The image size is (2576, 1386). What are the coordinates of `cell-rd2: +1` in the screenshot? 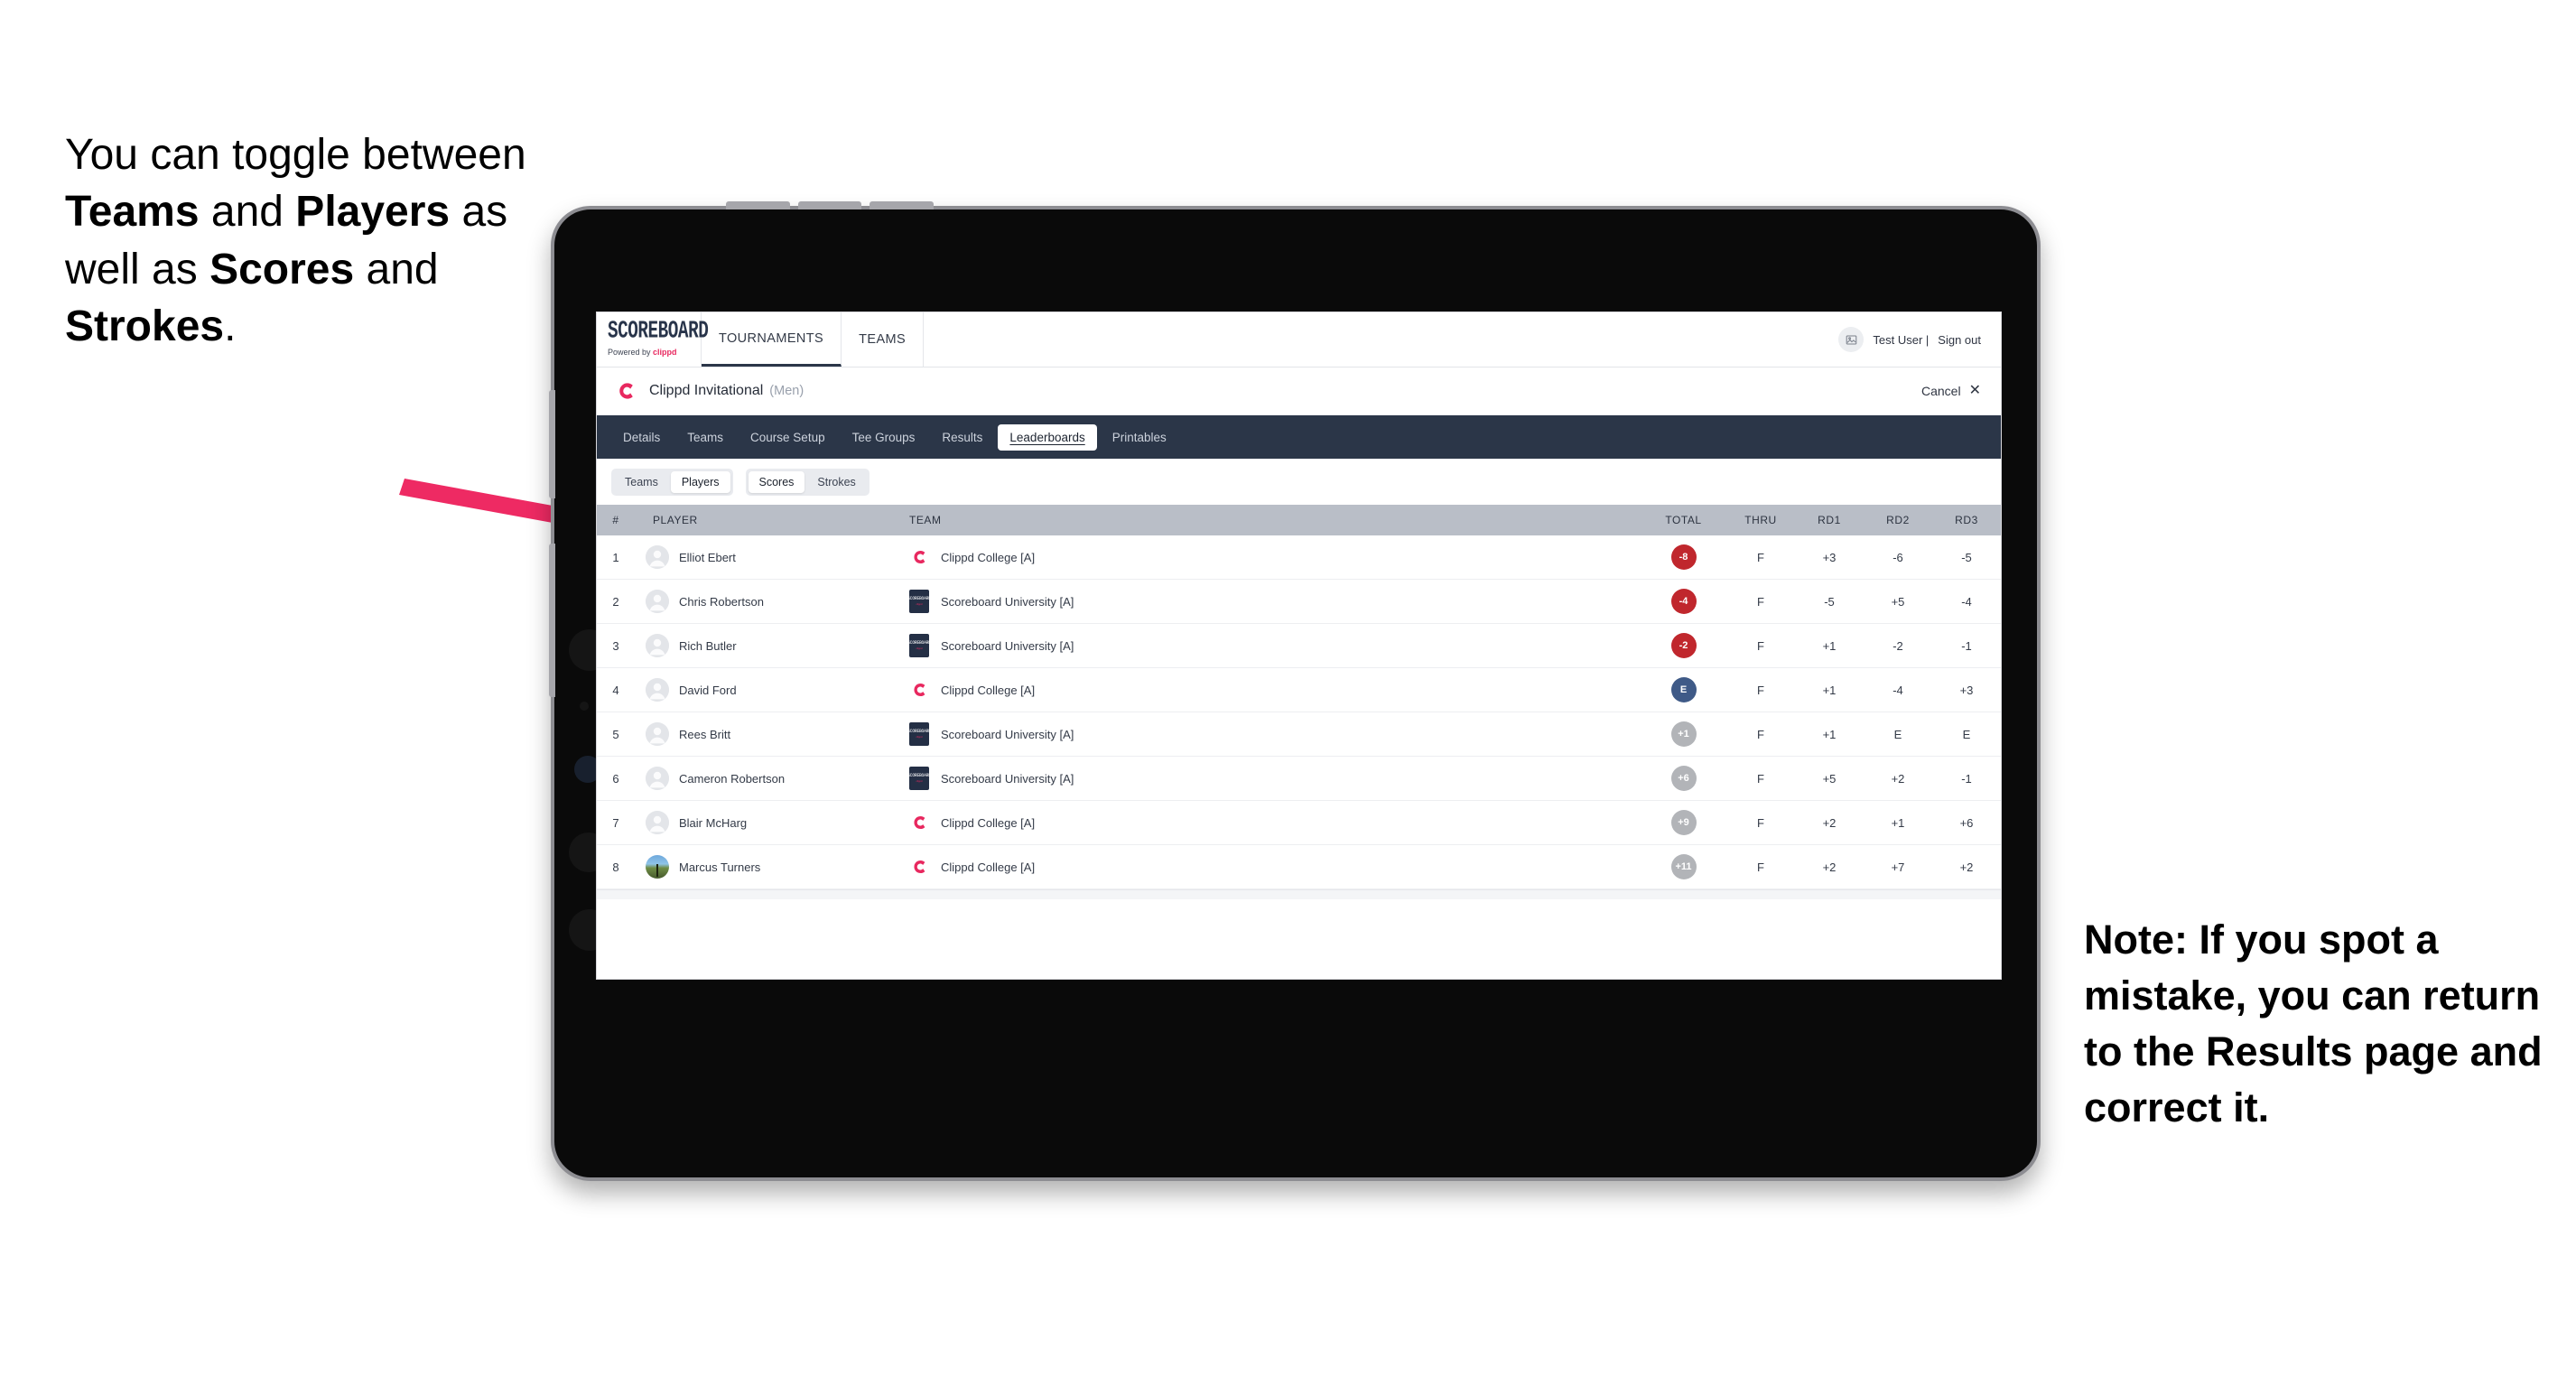 It's located at (1898, 822).